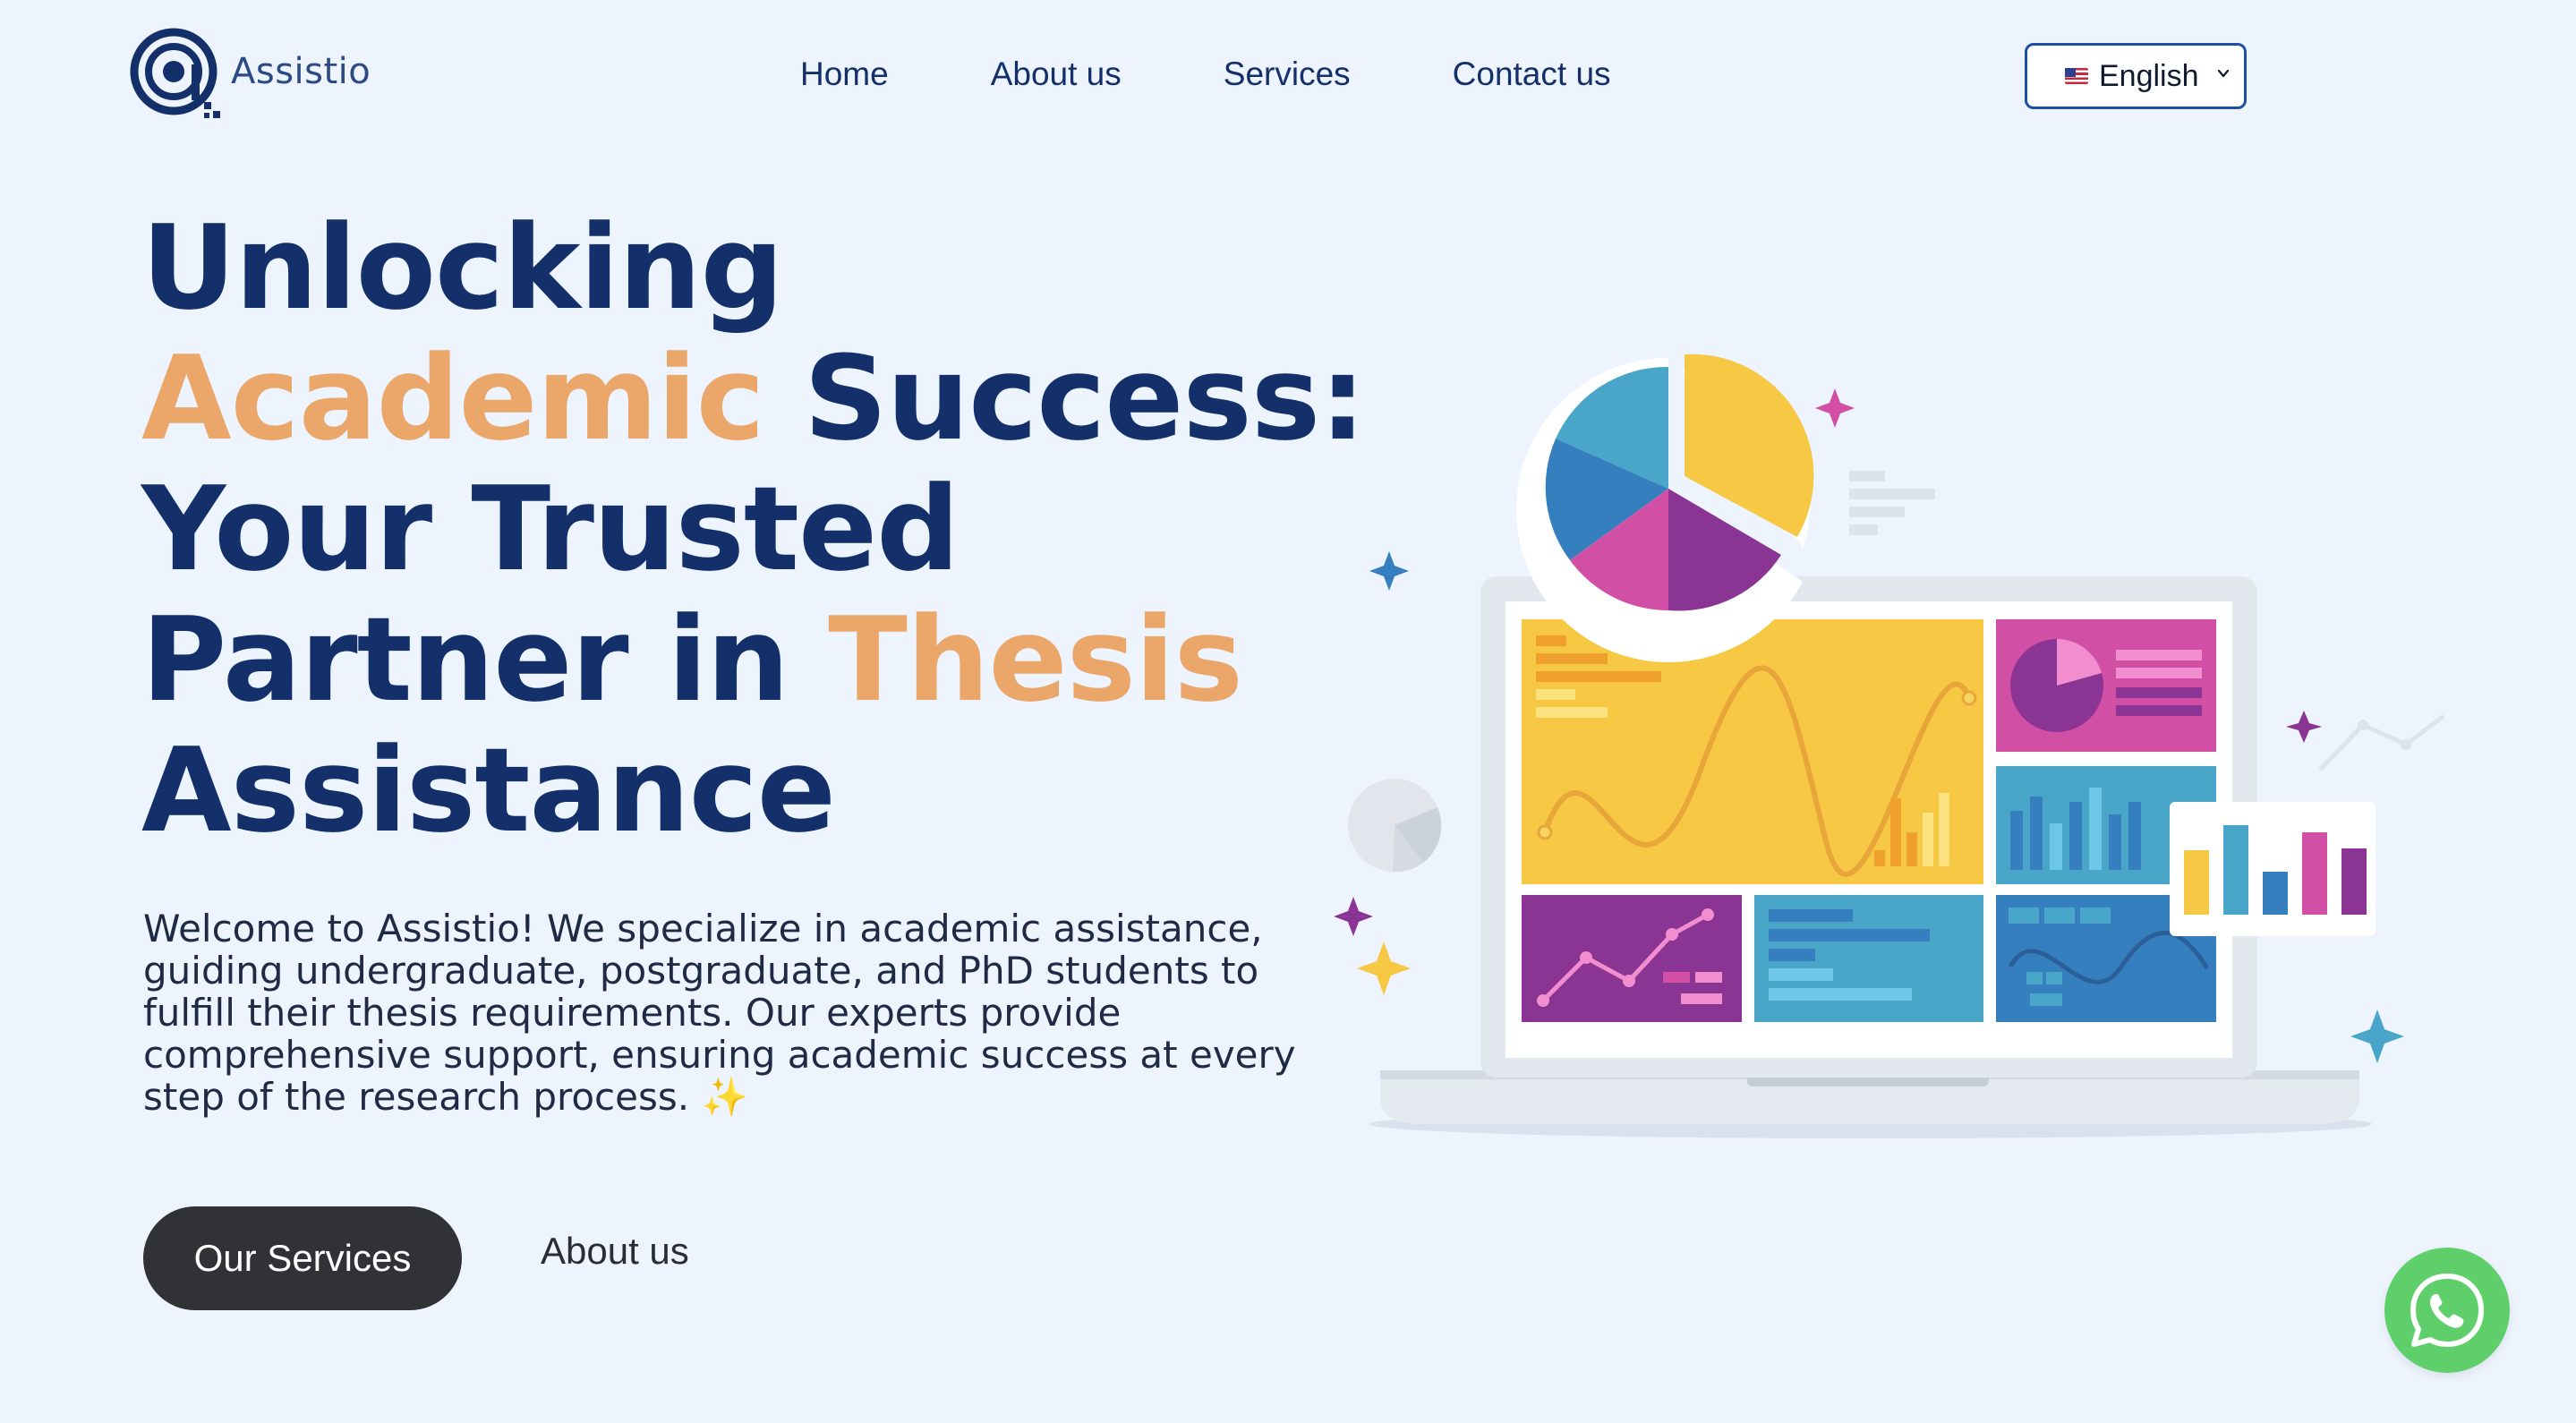 This screenshot has width=2576, height=1423. I want to click on nav-about-us: About us, so click(1056, 74).